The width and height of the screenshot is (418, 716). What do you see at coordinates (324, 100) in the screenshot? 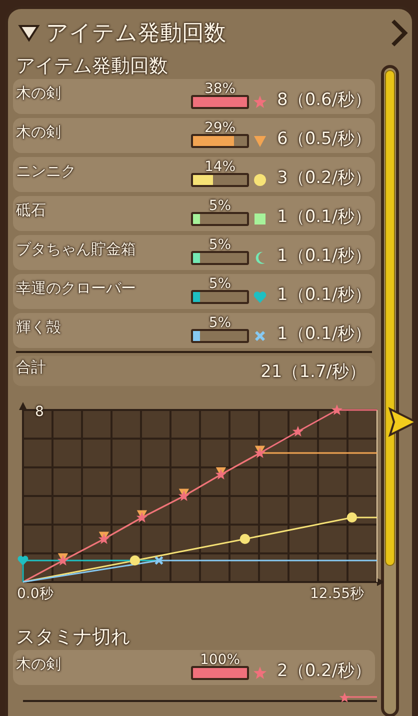
I see `count-label: 8（0.6/秒）` at bounding box center [324, 100].